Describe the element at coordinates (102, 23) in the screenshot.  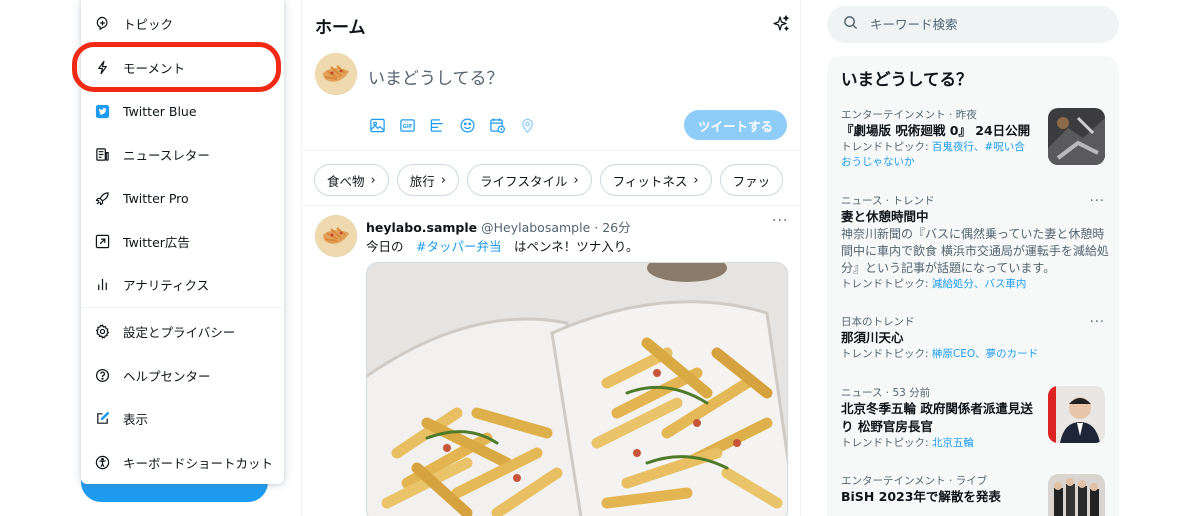
I see `topic-icon` at that location.